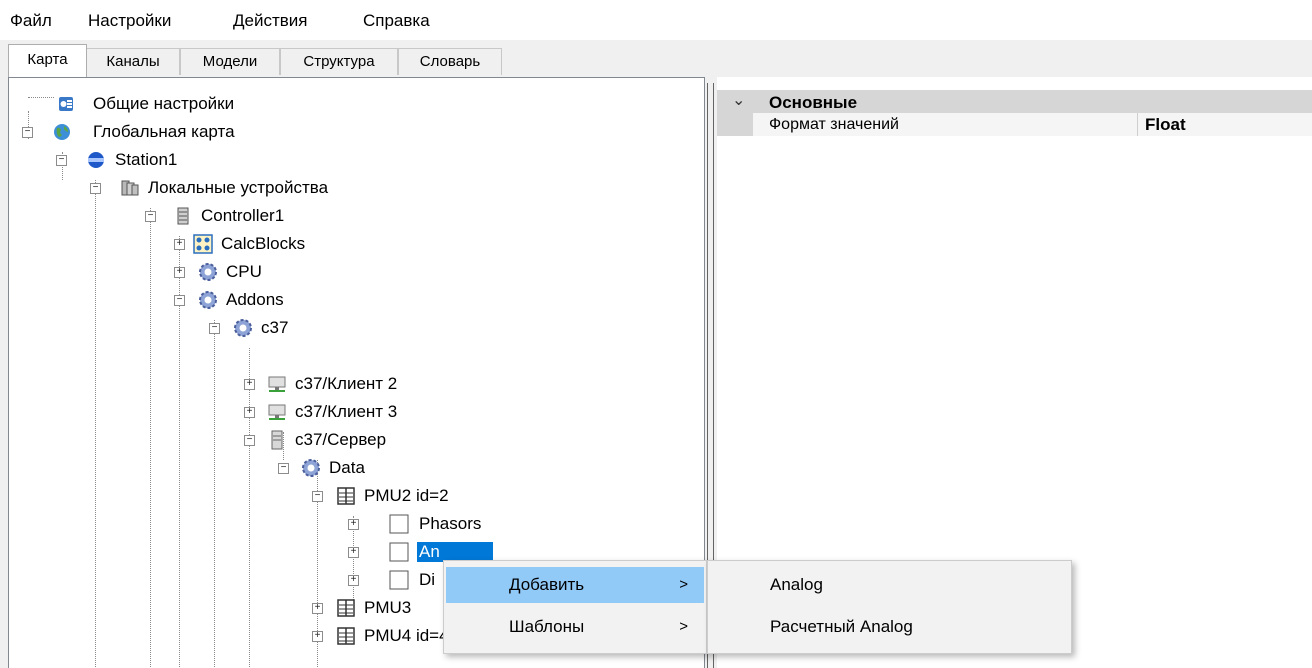 Image resolution: width=1312 pixels, height=668 pixels. What do you see at coordinates (255, 299) in the screenshot?
I see `tree-item-label: Addons` at bounding box center [255, 299].